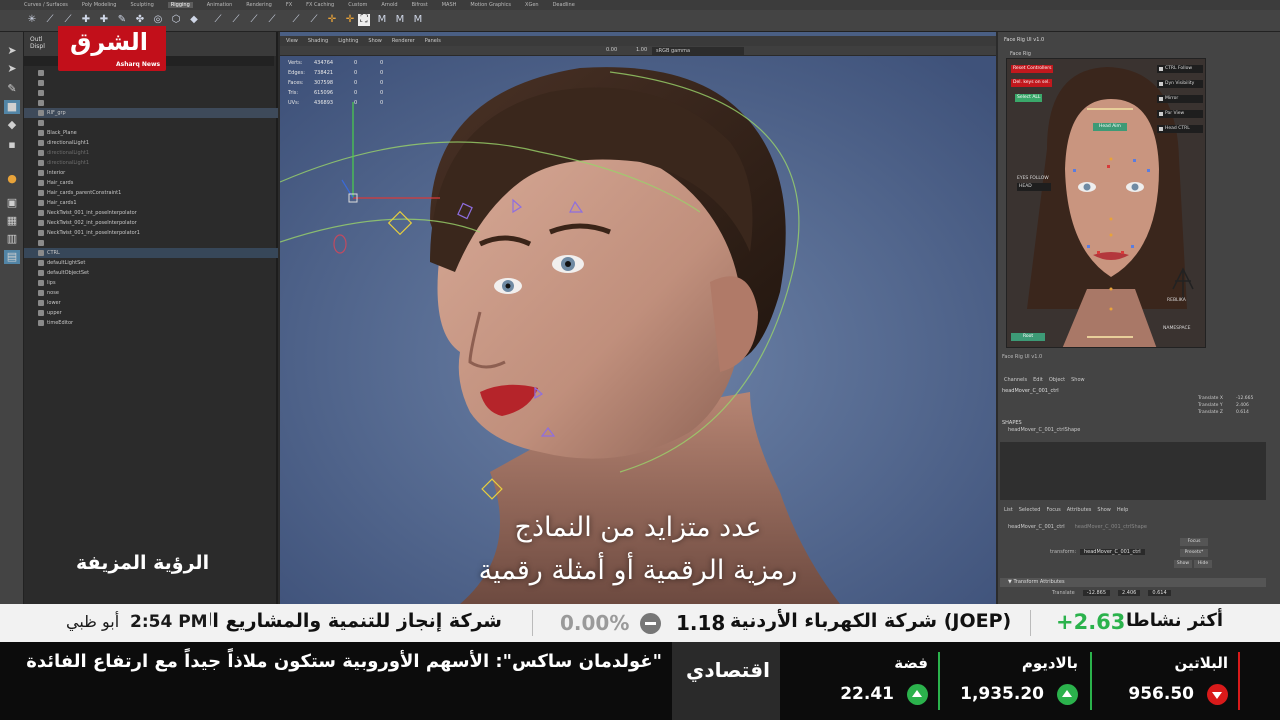  Describe the element at coordinates (375, 41) in the screenshot. I see `viewport-menu-item: Show` at that location.